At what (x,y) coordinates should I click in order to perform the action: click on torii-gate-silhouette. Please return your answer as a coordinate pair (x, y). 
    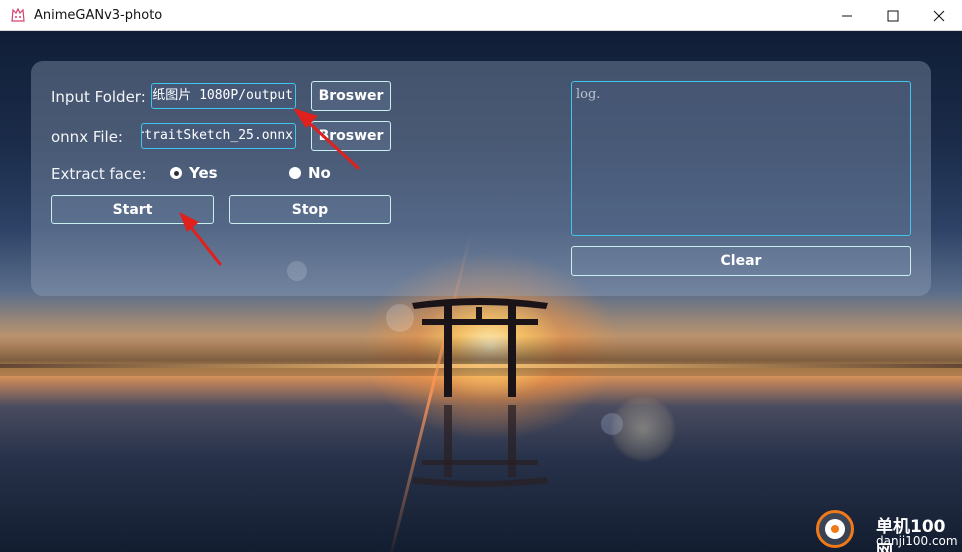
    Looking at the image, I should click on (480, 392).